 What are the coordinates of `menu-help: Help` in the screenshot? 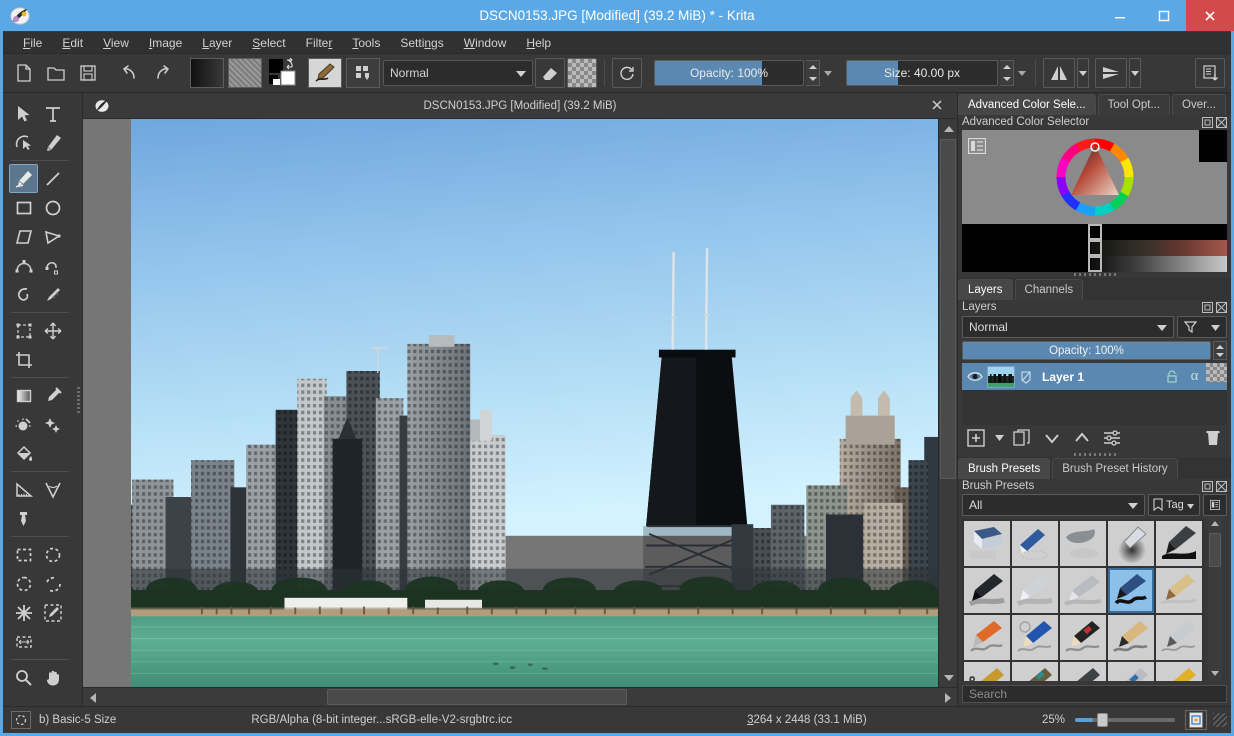 It's located at (538, 43).